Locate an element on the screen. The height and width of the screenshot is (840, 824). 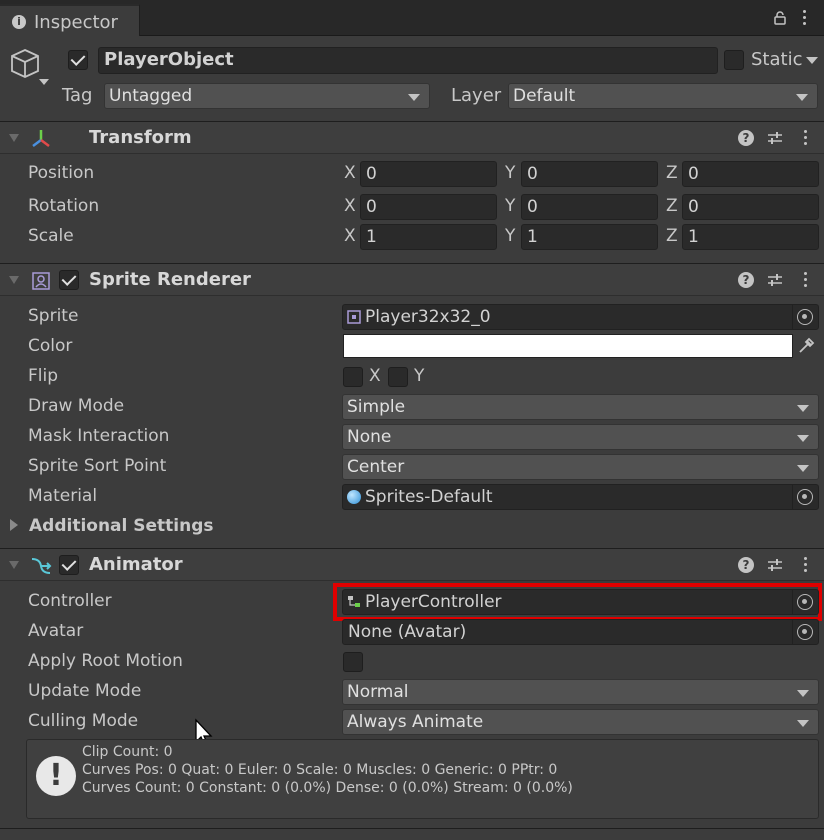
sprite-renderer-header: Sprite Renderer ? is located at coordinates (412, 279).